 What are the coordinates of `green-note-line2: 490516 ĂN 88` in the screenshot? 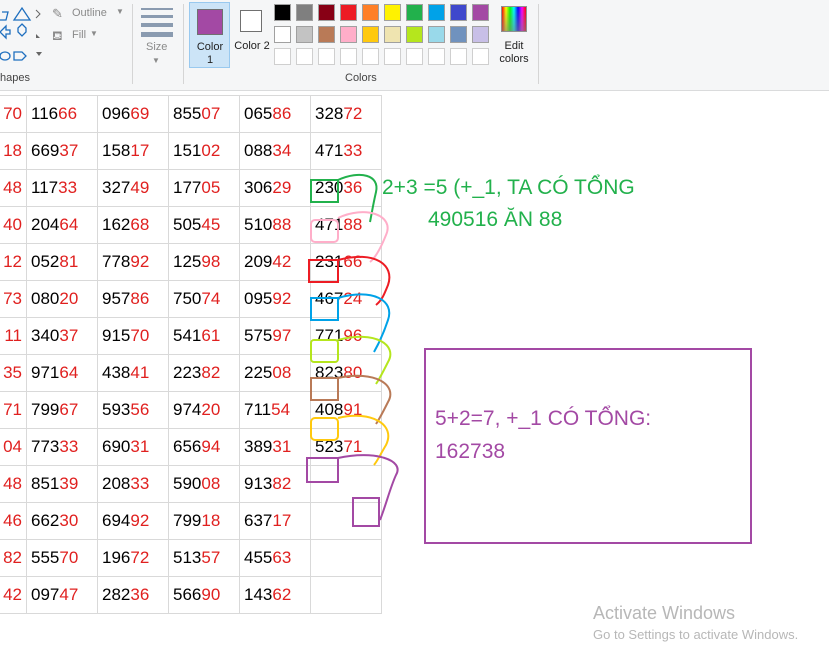 It's located at (495, 219).